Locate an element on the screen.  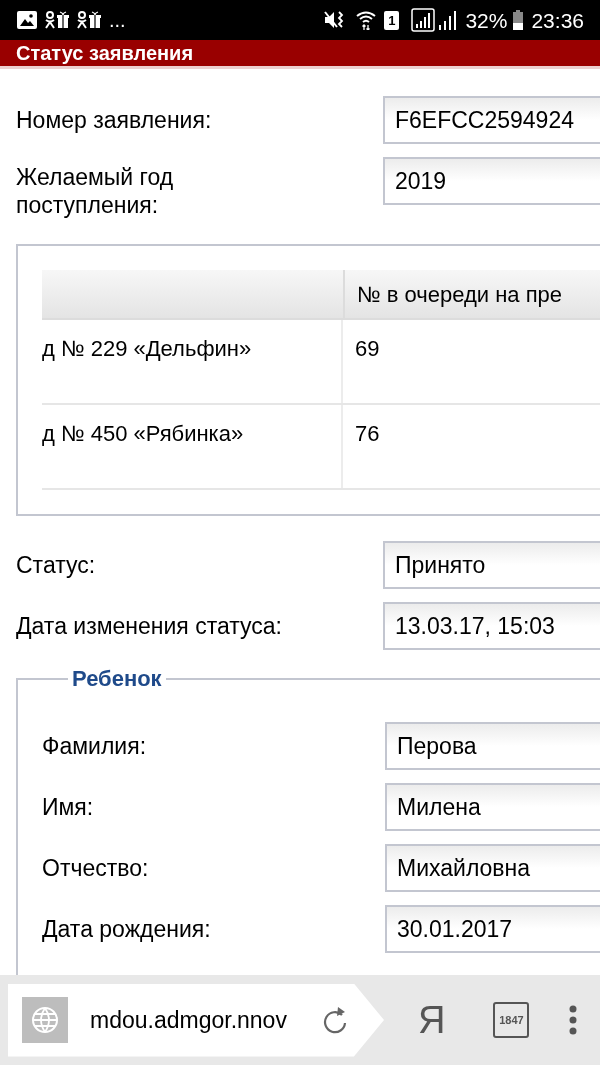
value-field: Милена is located at coordinates (492, 807).